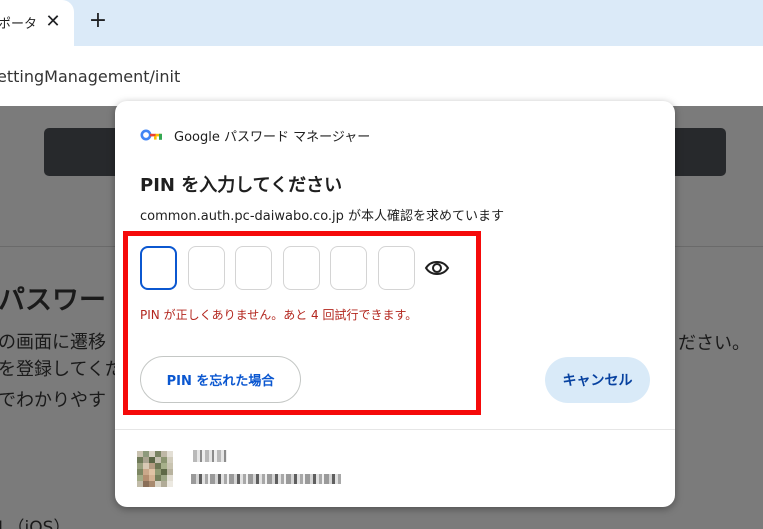 This screenshot has width=763, height=529. I want to click on account-name: ■ ■ ■, so click(210, 456).